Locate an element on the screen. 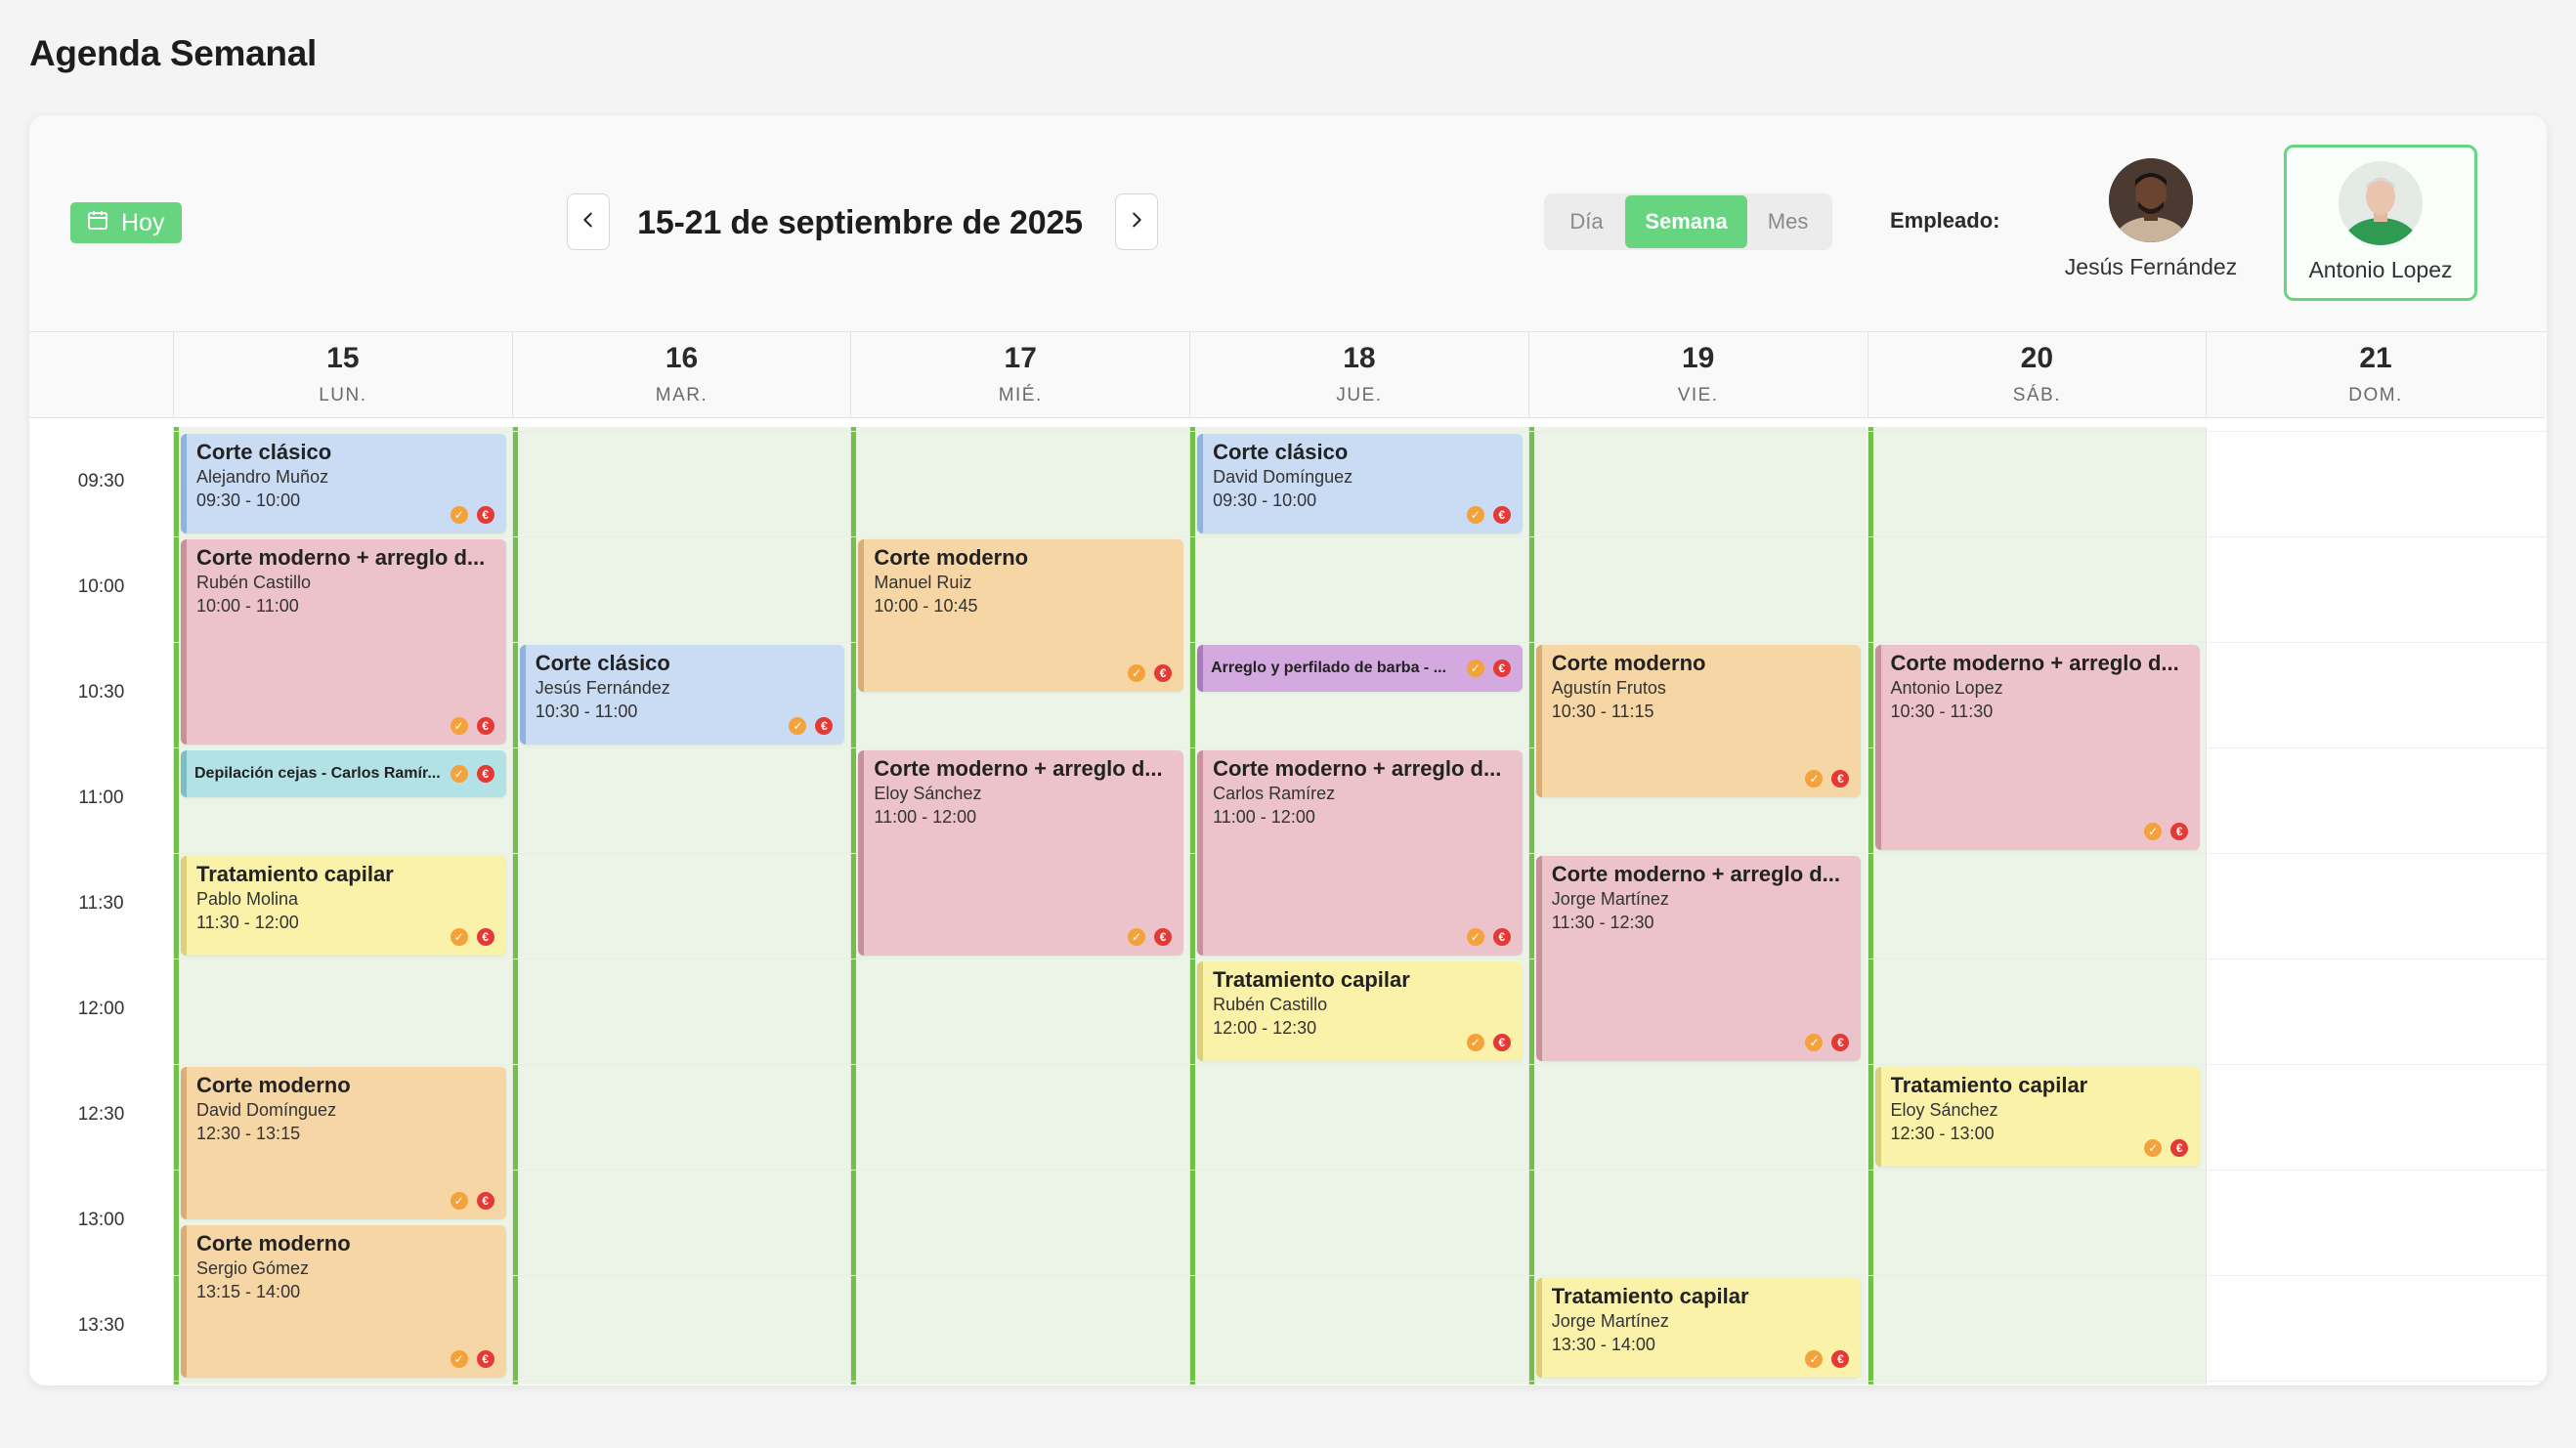 The image size is (2576, 1448). day-name: LUN. is located at coordinates (343, 395).